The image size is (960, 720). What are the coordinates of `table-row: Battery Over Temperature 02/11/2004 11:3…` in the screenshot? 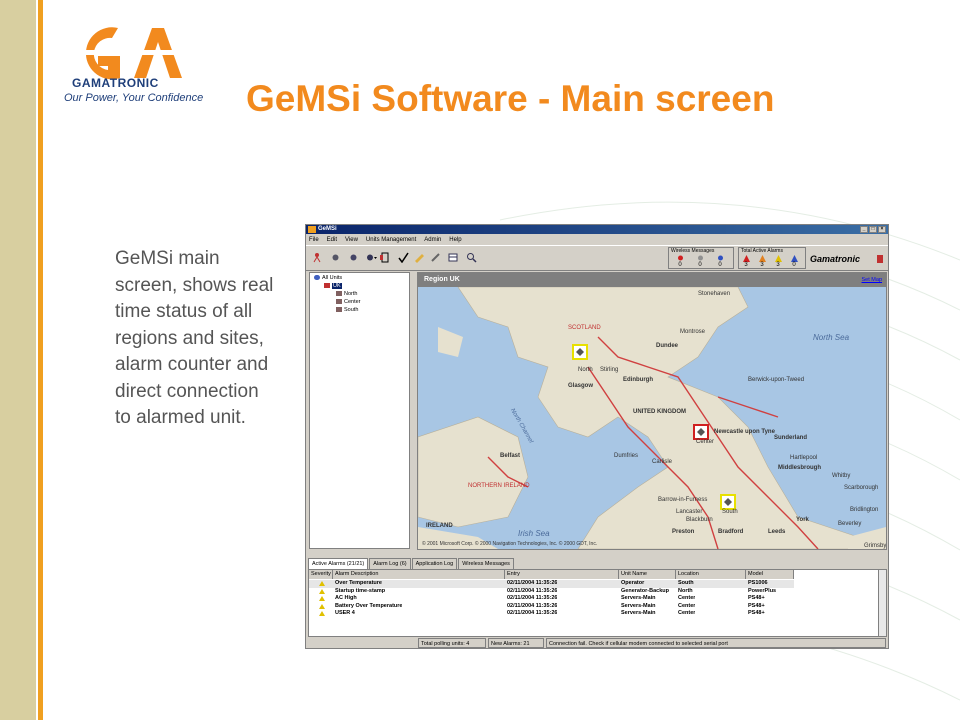 It's located at (551, 607).